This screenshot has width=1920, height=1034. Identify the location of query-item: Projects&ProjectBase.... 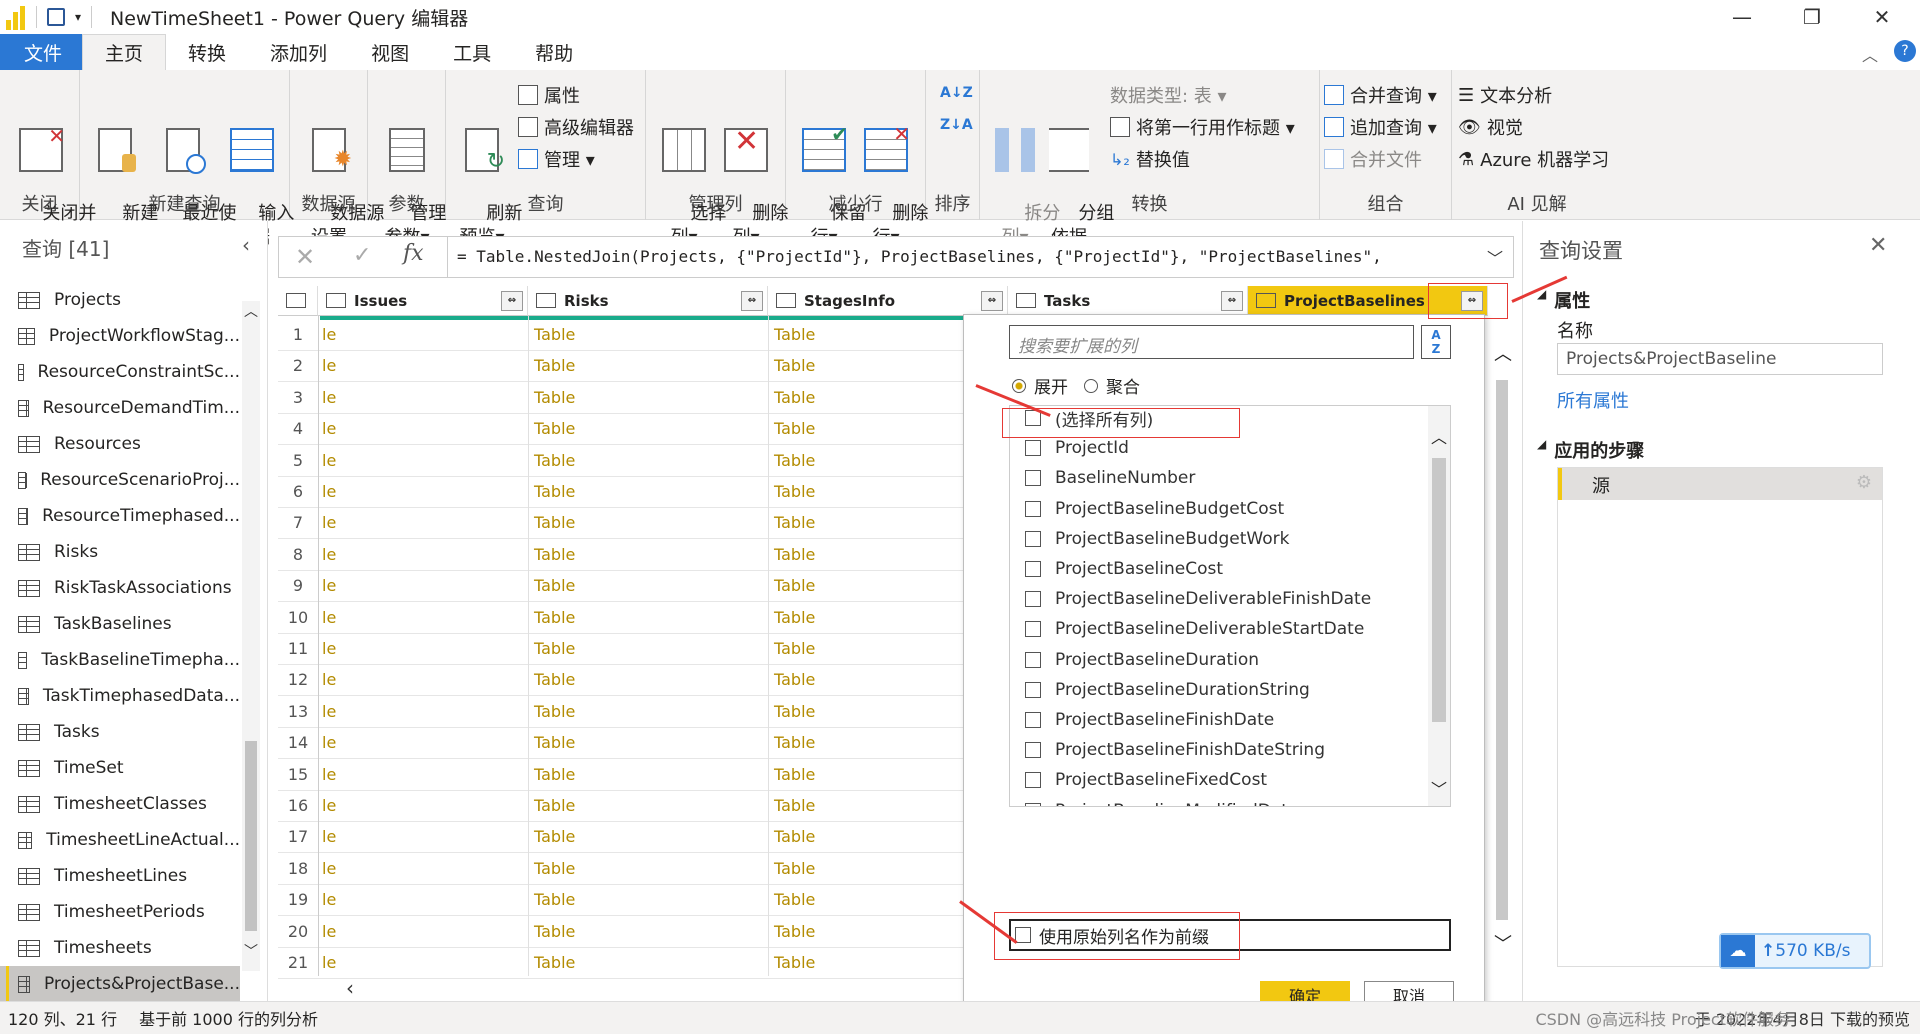
(120, 984).